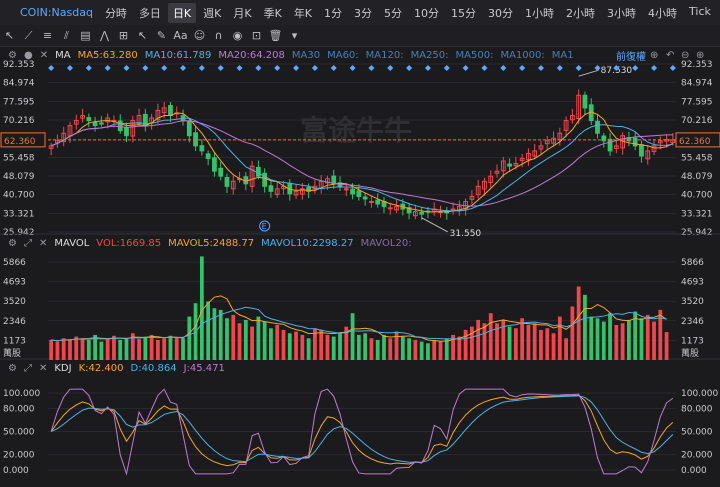 The height and width of the screenshot is (487, 720). Describe the element at coordinates (692, 302) in the screenshot. I see `volume-tick-right: 3520` at that location.